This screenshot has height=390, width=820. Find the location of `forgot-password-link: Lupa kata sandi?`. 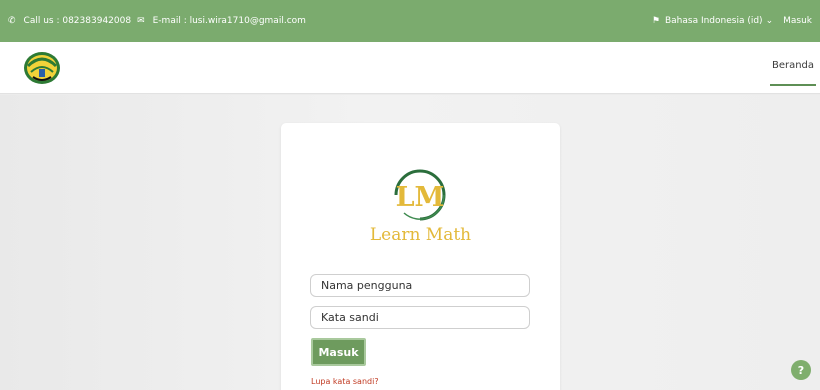

forgot-password-link: Lupa kata sandi? is located at coordinates (345, 381).